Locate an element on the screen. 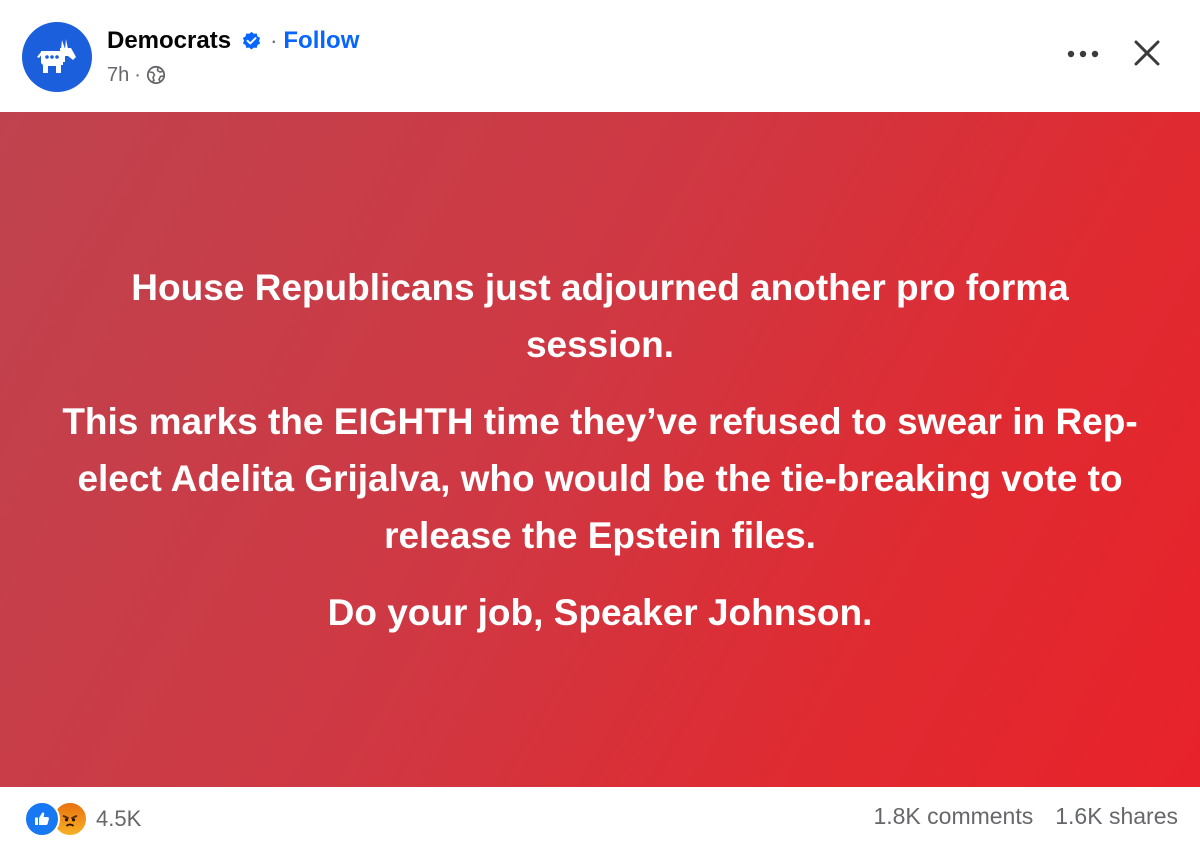 The image size is (1200, 847). like-icon is located at coordinates (42, 819).